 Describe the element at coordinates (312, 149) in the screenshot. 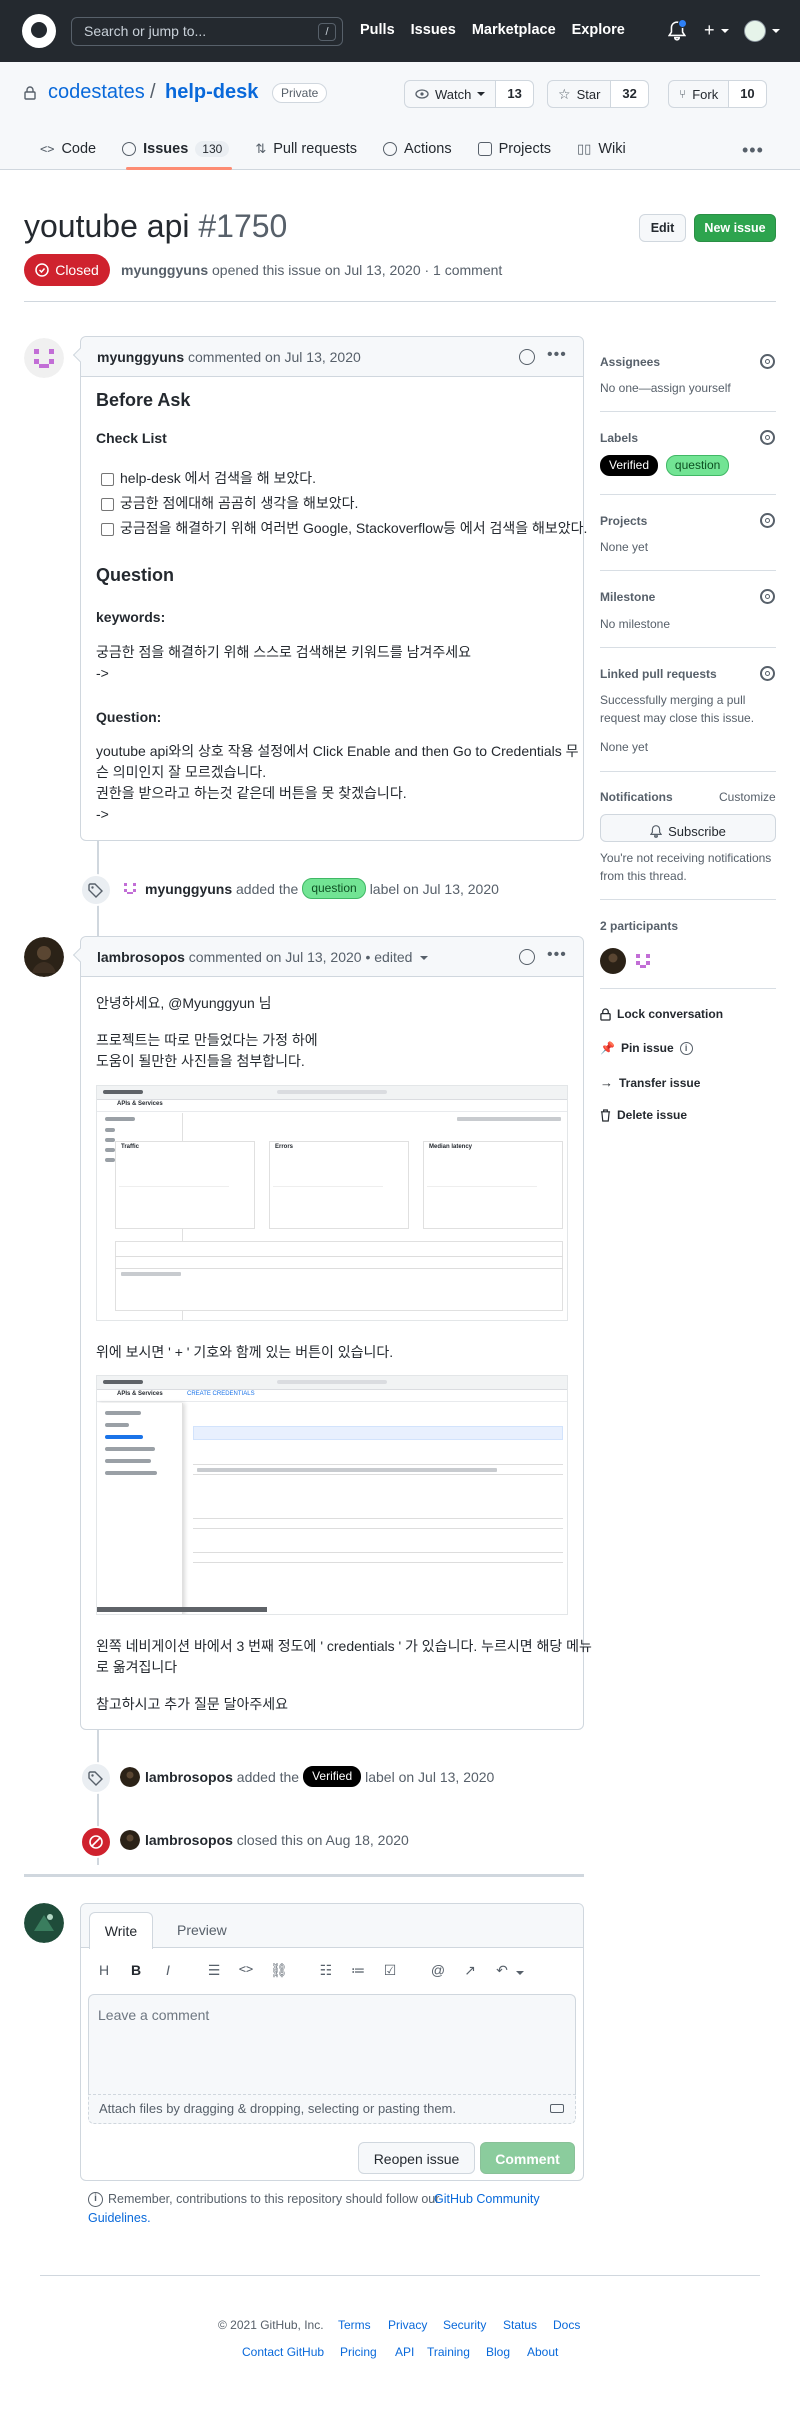

I see `tab-pull-requests: ⇅ Pull requests` at that location.